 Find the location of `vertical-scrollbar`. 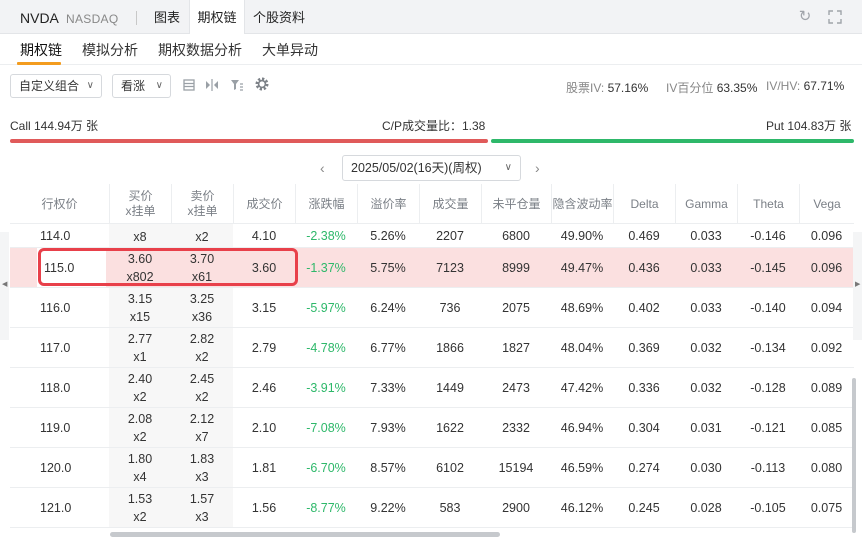

vertical-scrollbar is located at coordinates (854, 455).